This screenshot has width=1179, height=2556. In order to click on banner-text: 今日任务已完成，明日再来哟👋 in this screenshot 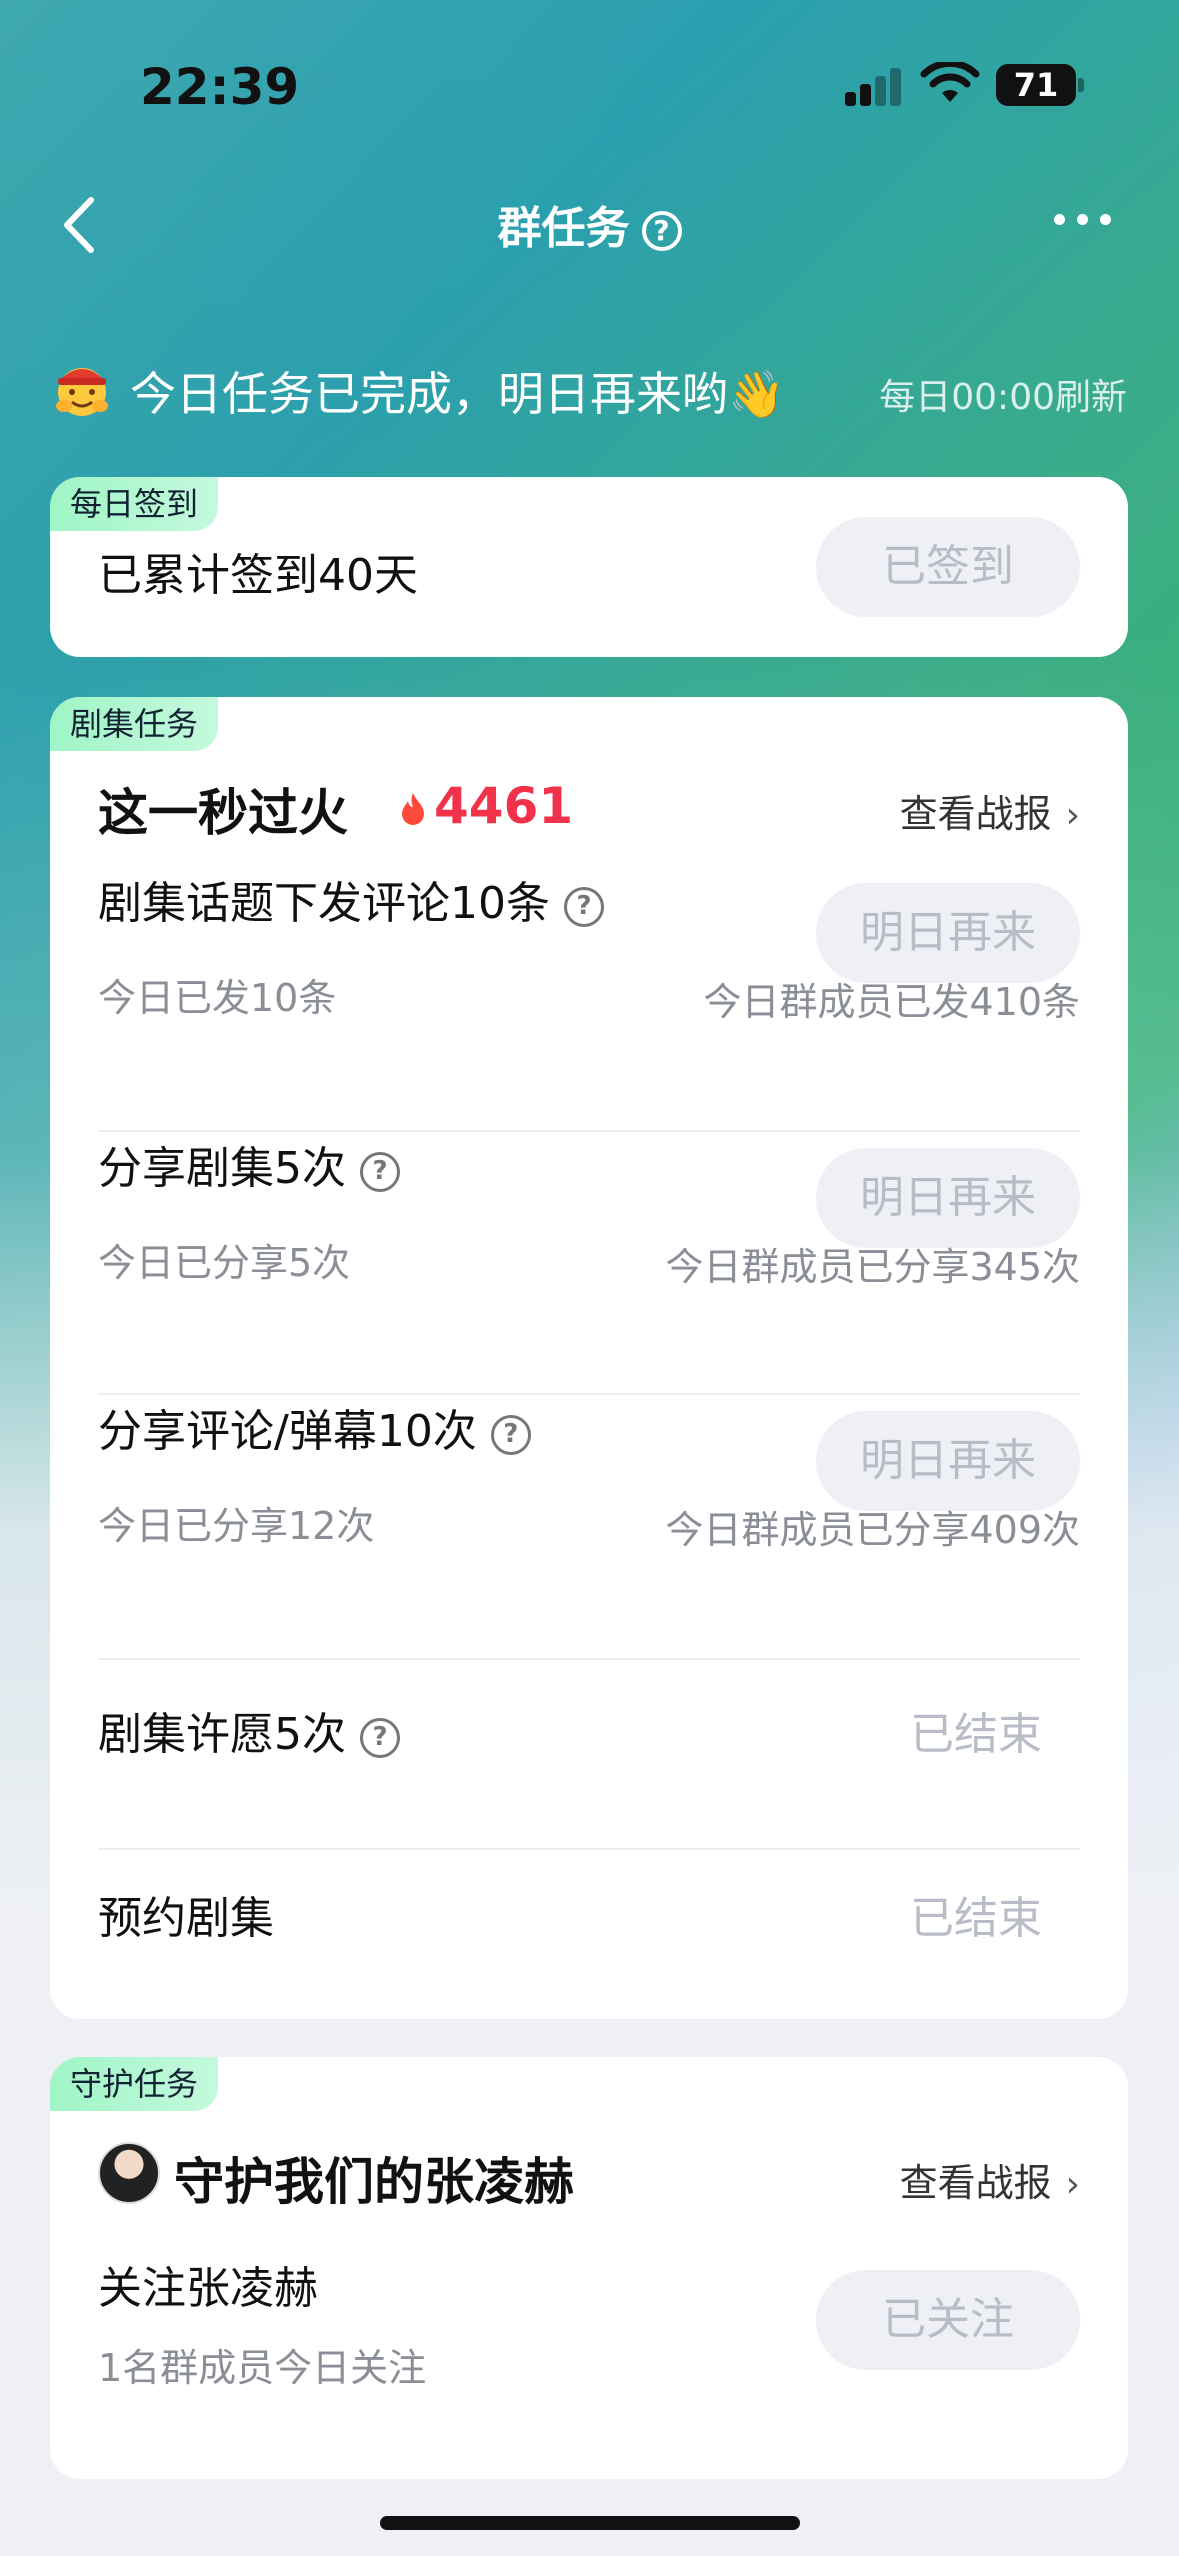, I will do `click(458, 394)`.